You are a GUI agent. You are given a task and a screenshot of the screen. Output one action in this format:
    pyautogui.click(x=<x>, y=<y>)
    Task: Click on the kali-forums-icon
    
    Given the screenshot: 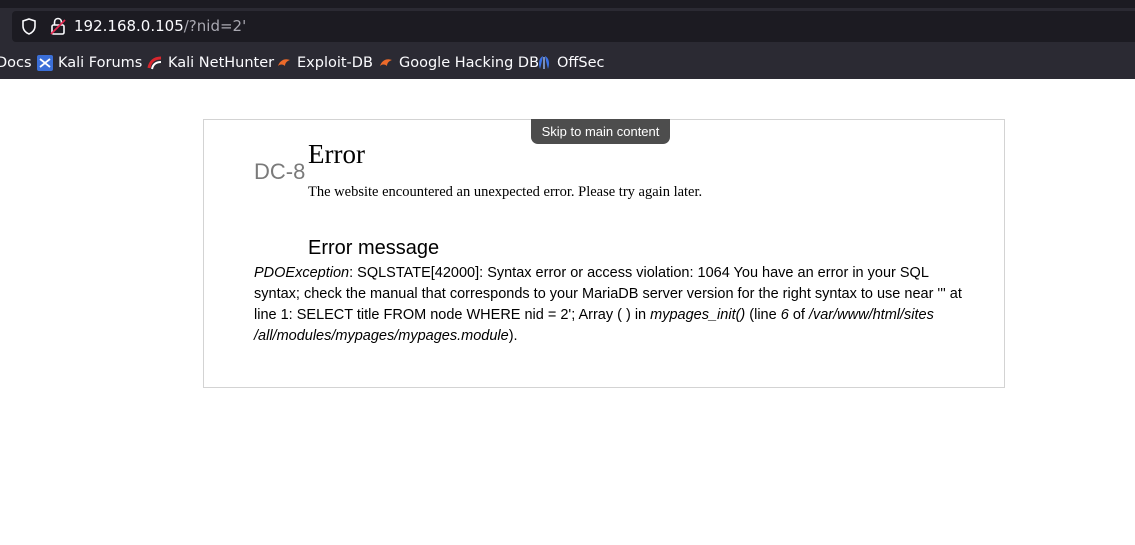 What is the action you would take?
    pyautogui.click(x=45, y=63)
    